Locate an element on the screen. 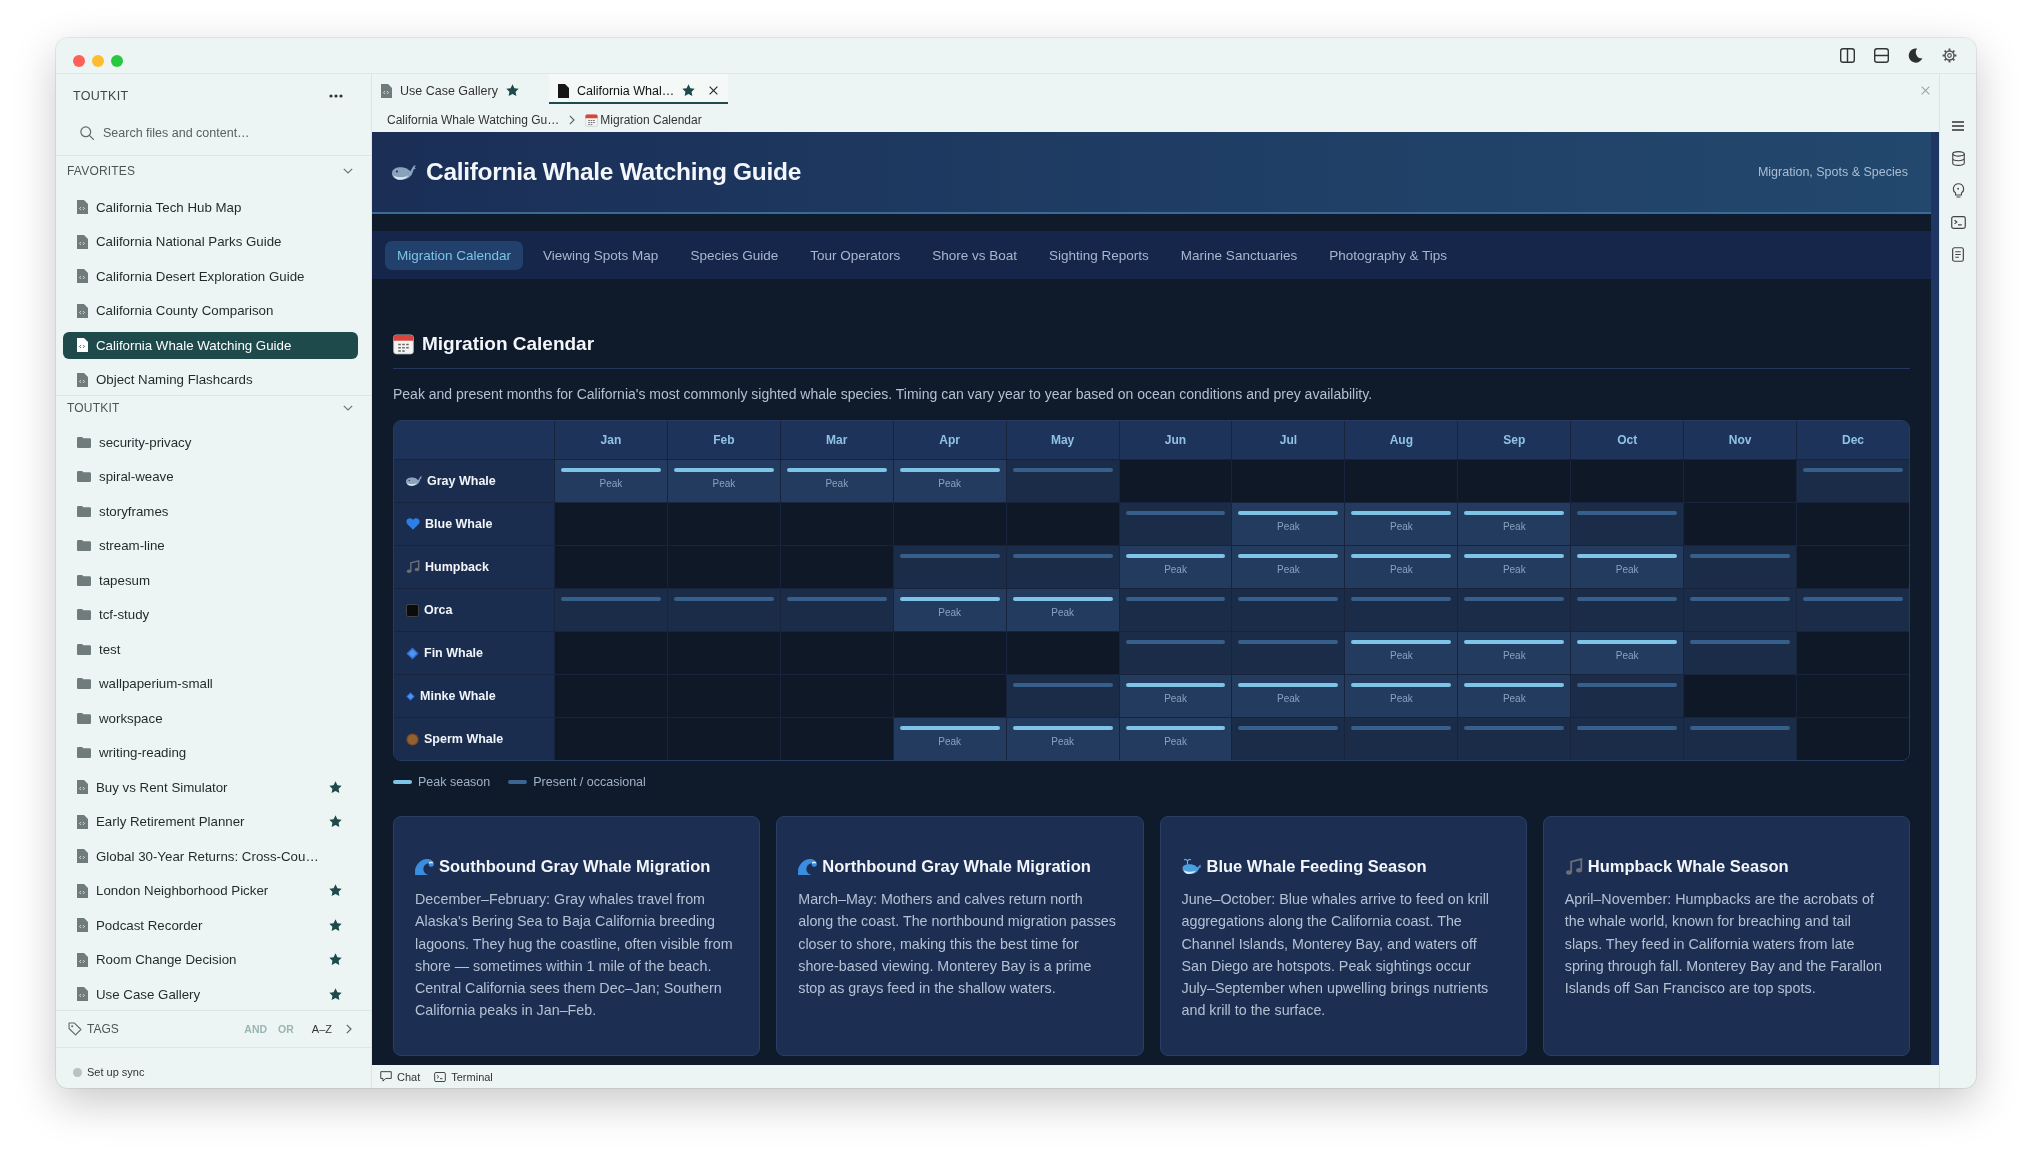 The height and width of the screenshot is (1162, 2032). nav-tab: Marine Sanctuaries is located at coordinates (1239, 255).